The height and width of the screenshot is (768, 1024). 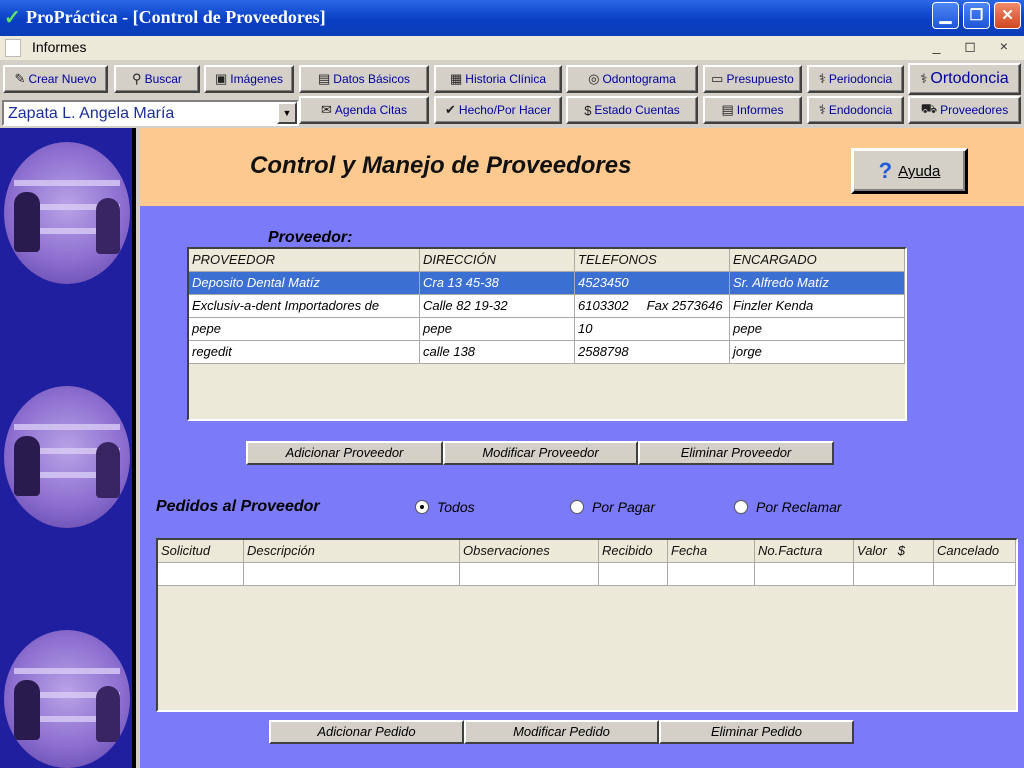 I want to click on checkmark-icon: ✔, so click(x=450, y=109).